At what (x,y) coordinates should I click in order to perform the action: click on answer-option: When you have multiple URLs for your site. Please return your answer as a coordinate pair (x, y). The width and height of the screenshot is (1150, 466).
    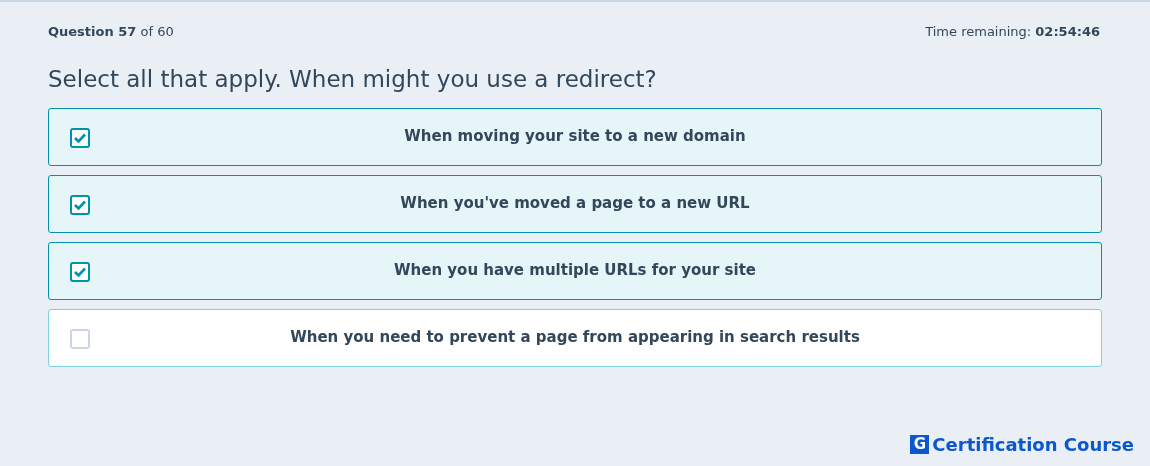
    Looking at the image, I should click on (575, 270).